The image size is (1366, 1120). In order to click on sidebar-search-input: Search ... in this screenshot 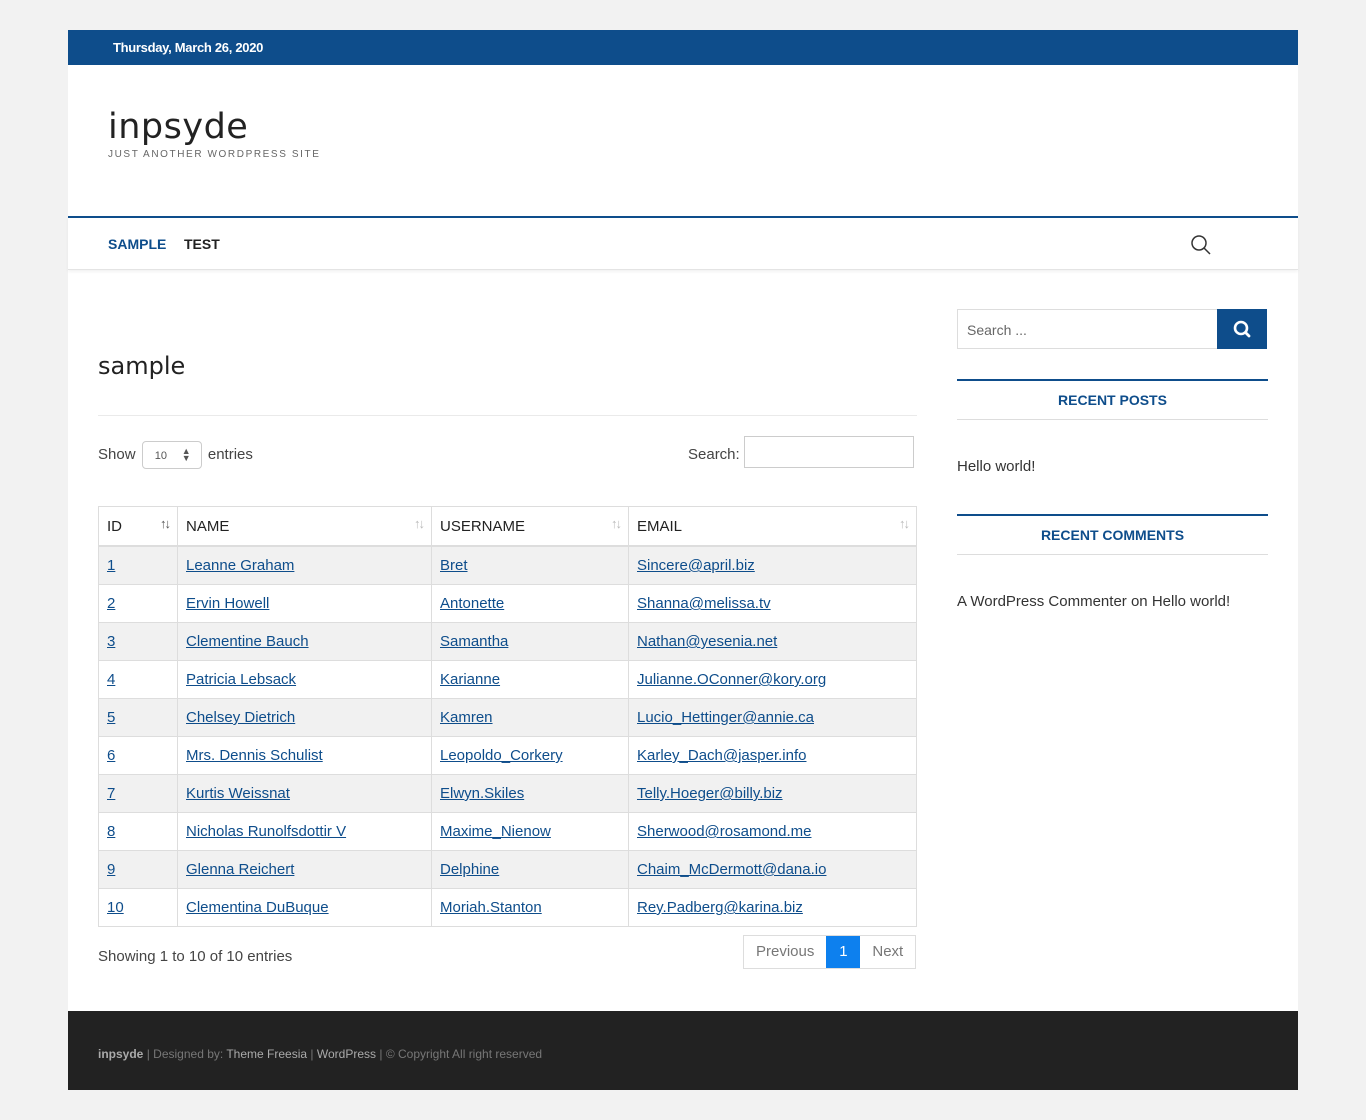, I will do `click(1087, 329)`.